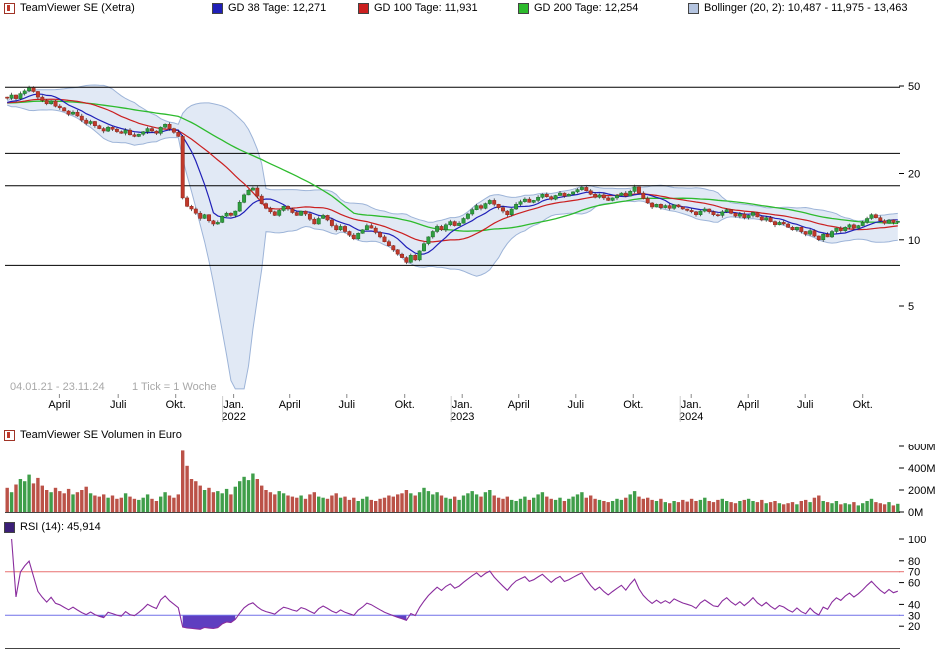 This screenshot has width=940, height=670. I want to click on svg-text: 2022, so click(233, 417).